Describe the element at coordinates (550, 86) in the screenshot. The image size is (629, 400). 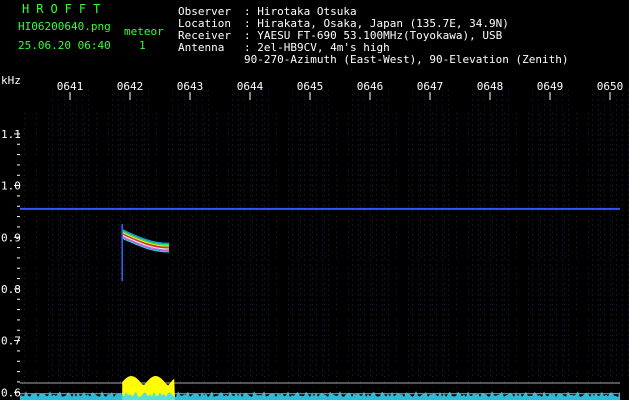
I see `x-tick-label: 0649` at that location.